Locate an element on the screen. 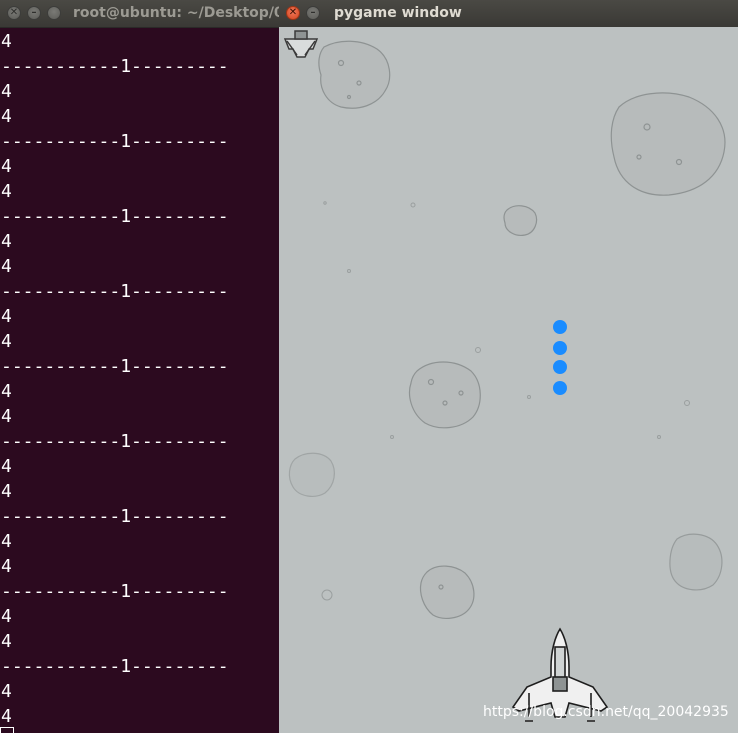 The image size is (738, 733). pygame-minimize-button: – is located at coordinates (313, 13).